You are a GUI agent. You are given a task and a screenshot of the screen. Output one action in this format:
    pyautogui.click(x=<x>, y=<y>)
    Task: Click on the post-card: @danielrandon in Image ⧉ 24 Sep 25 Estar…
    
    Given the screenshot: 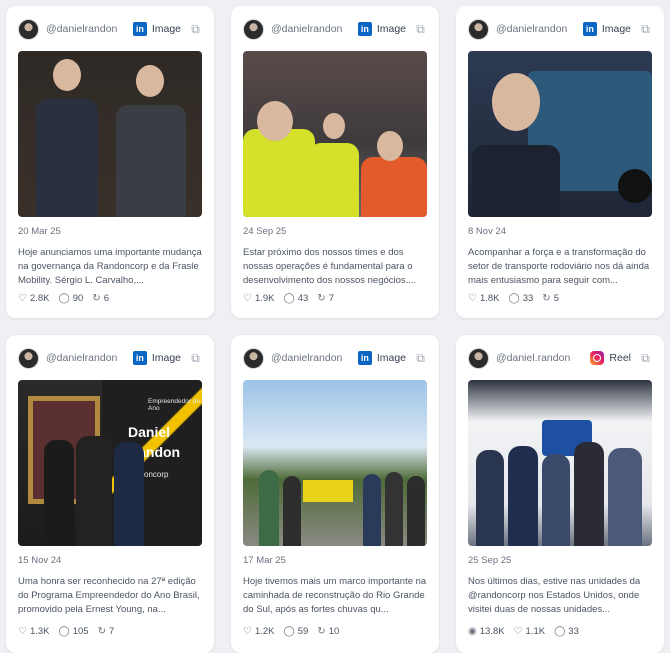 What is the action you would take?
    pyautogui.click(x=335, y=162)
    